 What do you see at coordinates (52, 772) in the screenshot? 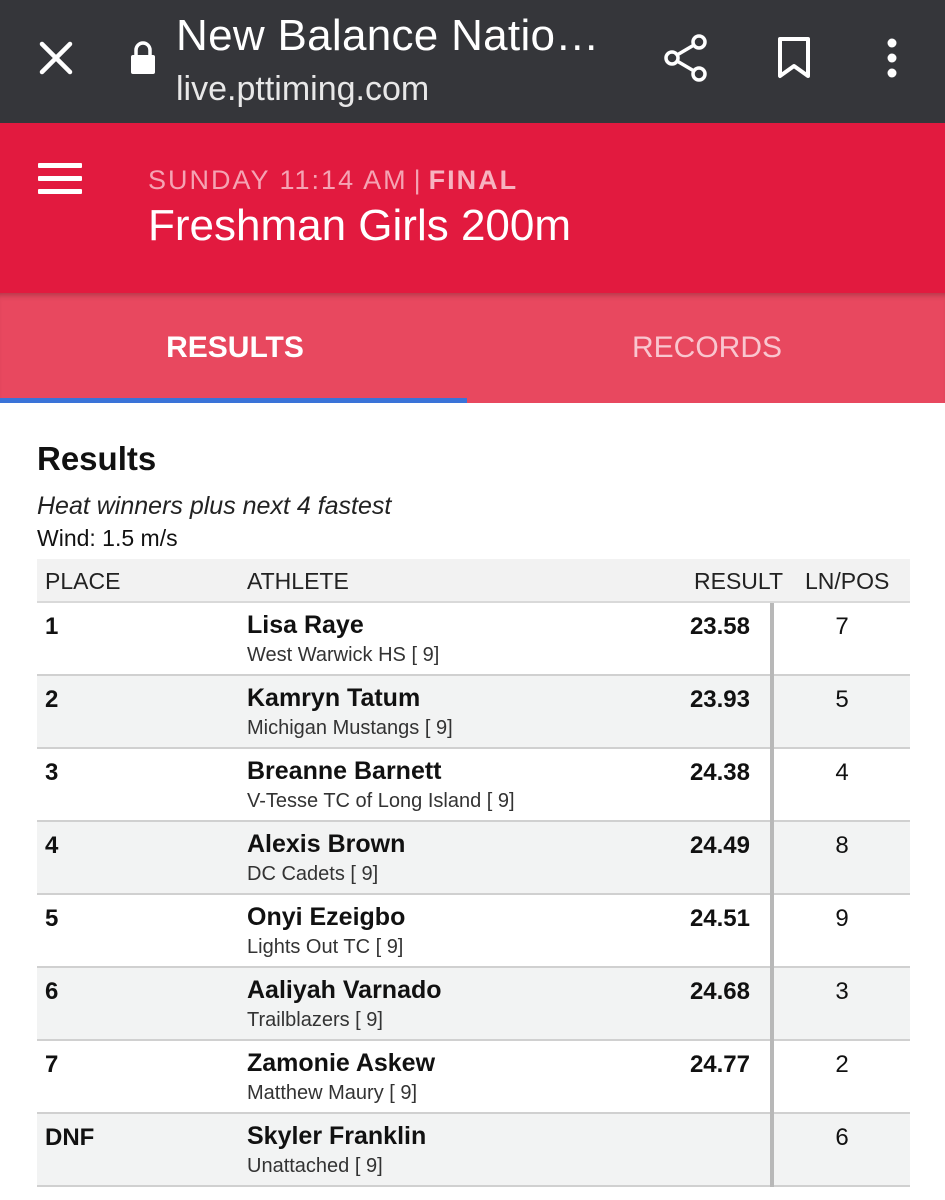
I see `place-cell: 3` at bounding box center [52, 772].